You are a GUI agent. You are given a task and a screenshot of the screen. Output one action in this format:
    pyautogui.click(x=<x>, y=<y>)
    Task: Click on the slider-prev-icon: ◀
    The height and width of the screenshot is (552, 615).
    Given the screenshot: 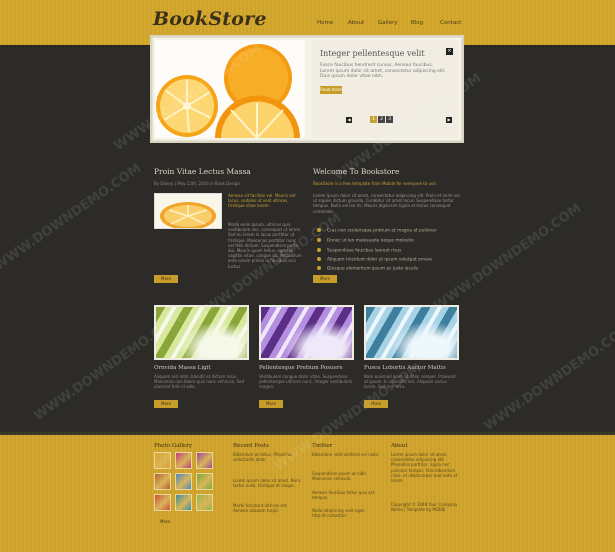 What is the action you would take?
    pyautogui.click(x=349, y=120)
    